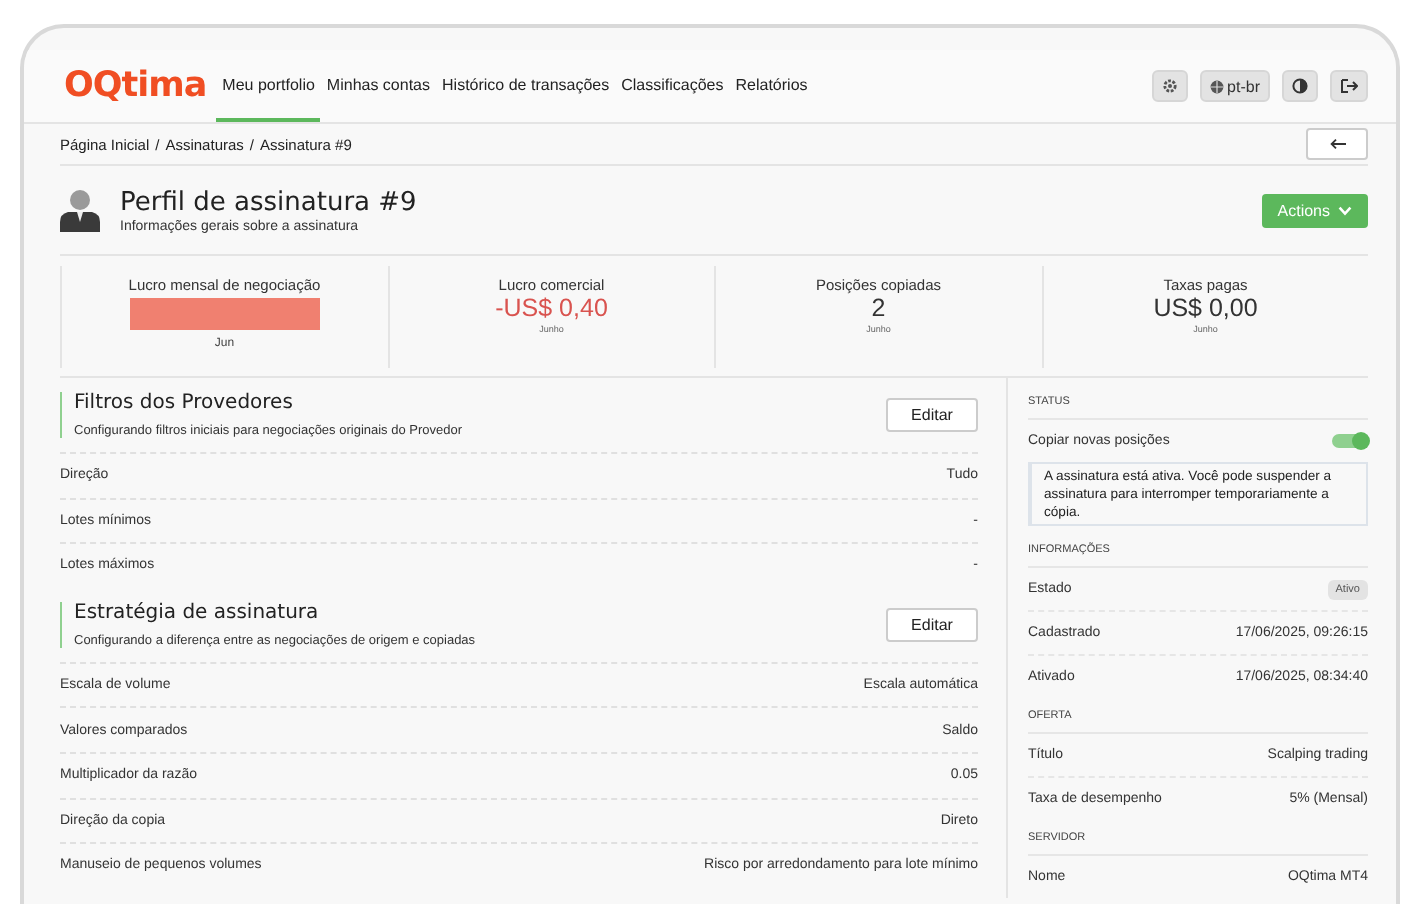 This screenshot has height=904, width=1420. I want to click on stat-value: 2, so click(878, 309).